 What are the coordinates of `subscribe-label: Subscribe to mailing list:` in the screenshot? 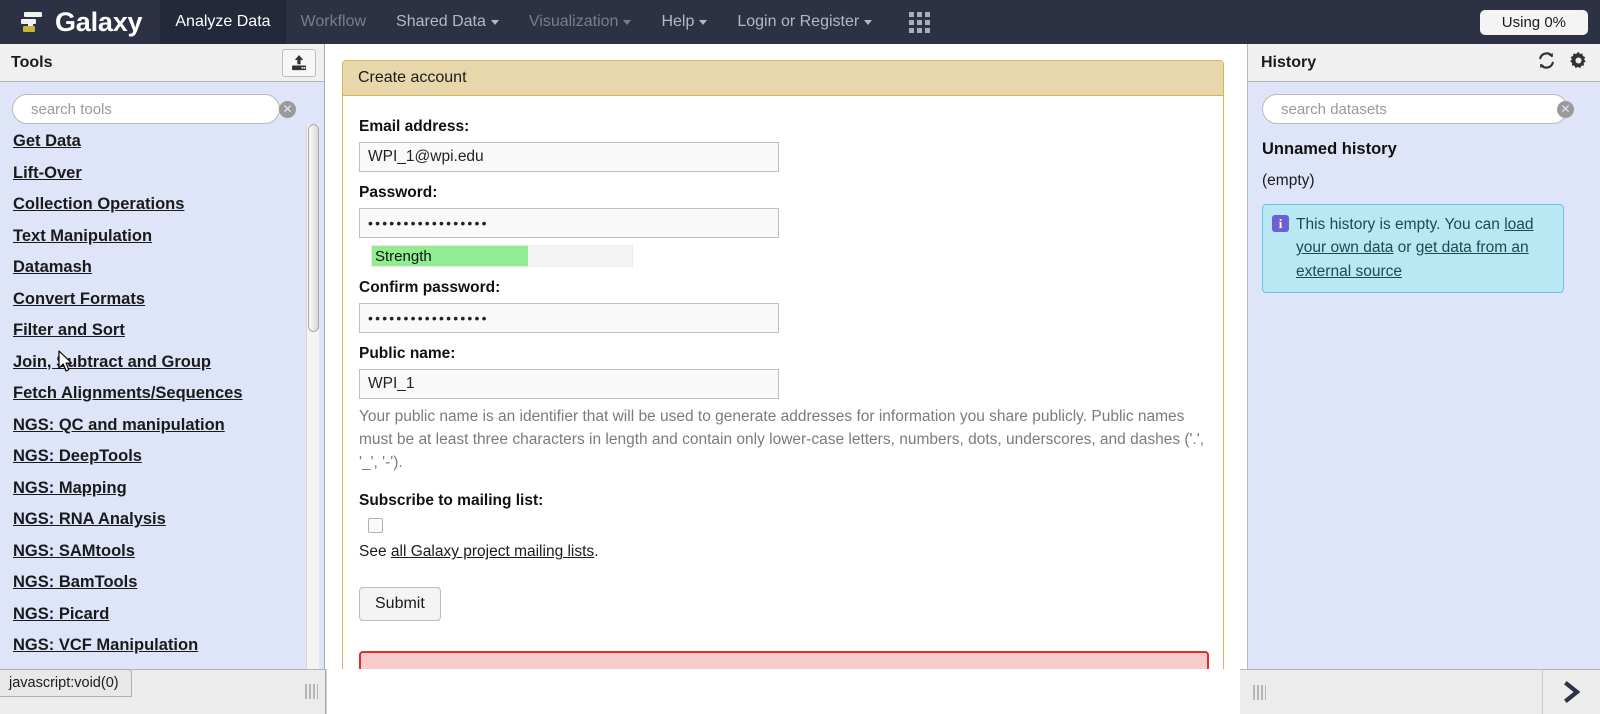 It's located at (451, 501).